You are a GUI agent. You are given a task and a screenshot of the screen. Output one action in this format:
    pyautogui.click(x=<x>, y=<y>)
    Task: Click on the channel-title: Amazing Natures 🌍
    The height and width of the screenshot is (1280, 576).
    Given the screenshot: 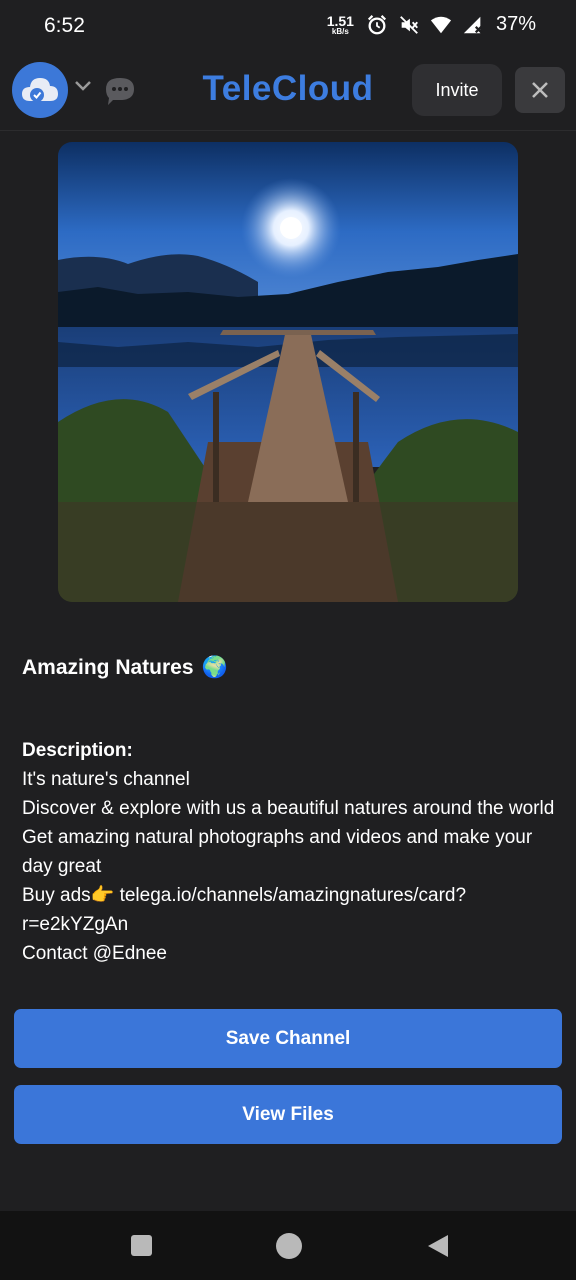 What is the action you would take?
    pyautogui.click(x=125, y=668)
    